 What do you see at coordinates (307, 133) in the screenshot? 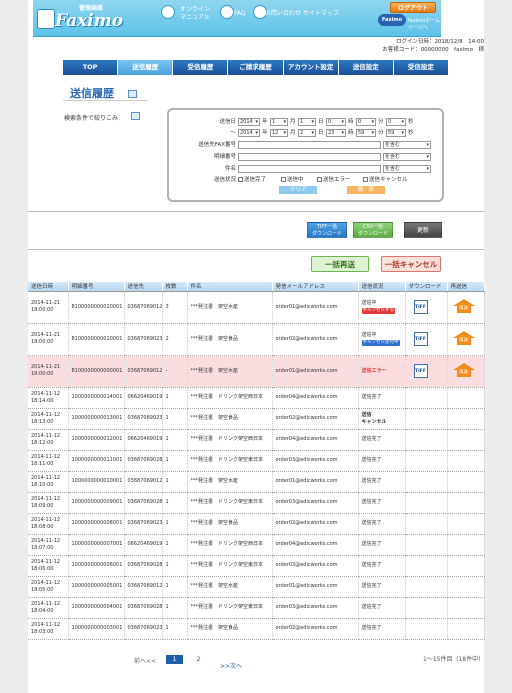
I see `to-day-select: 2` at bounding box center [307, 133].